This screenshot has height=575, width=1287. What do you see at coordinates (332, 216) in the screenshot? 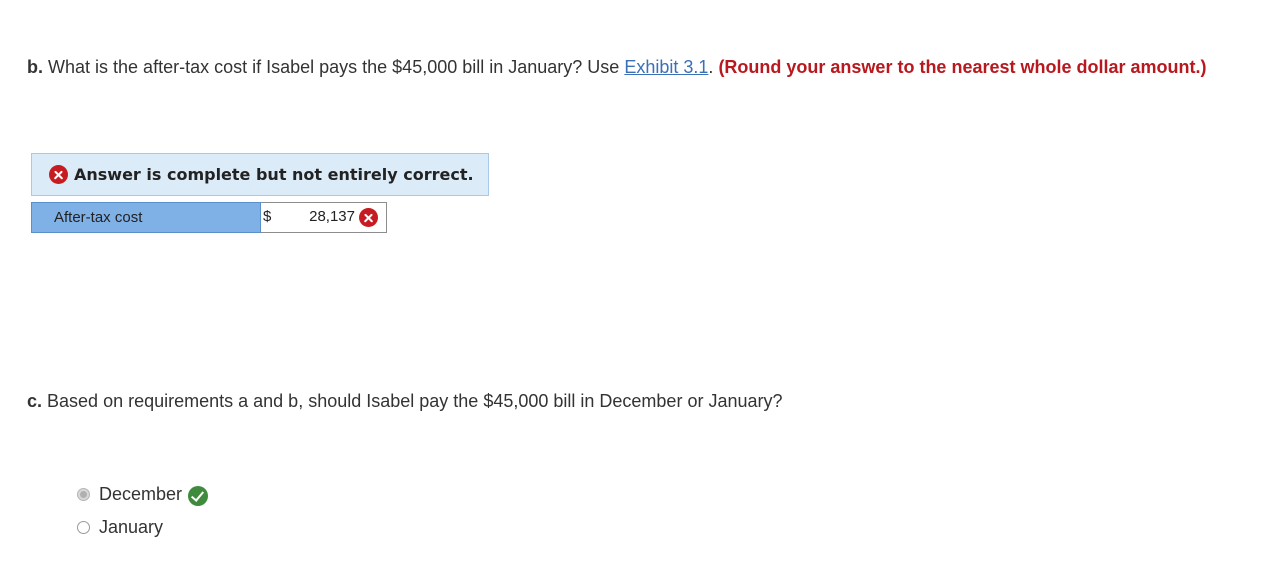
I see `after-tax-cost-value: 28,137` at bounding box center [332, 216].